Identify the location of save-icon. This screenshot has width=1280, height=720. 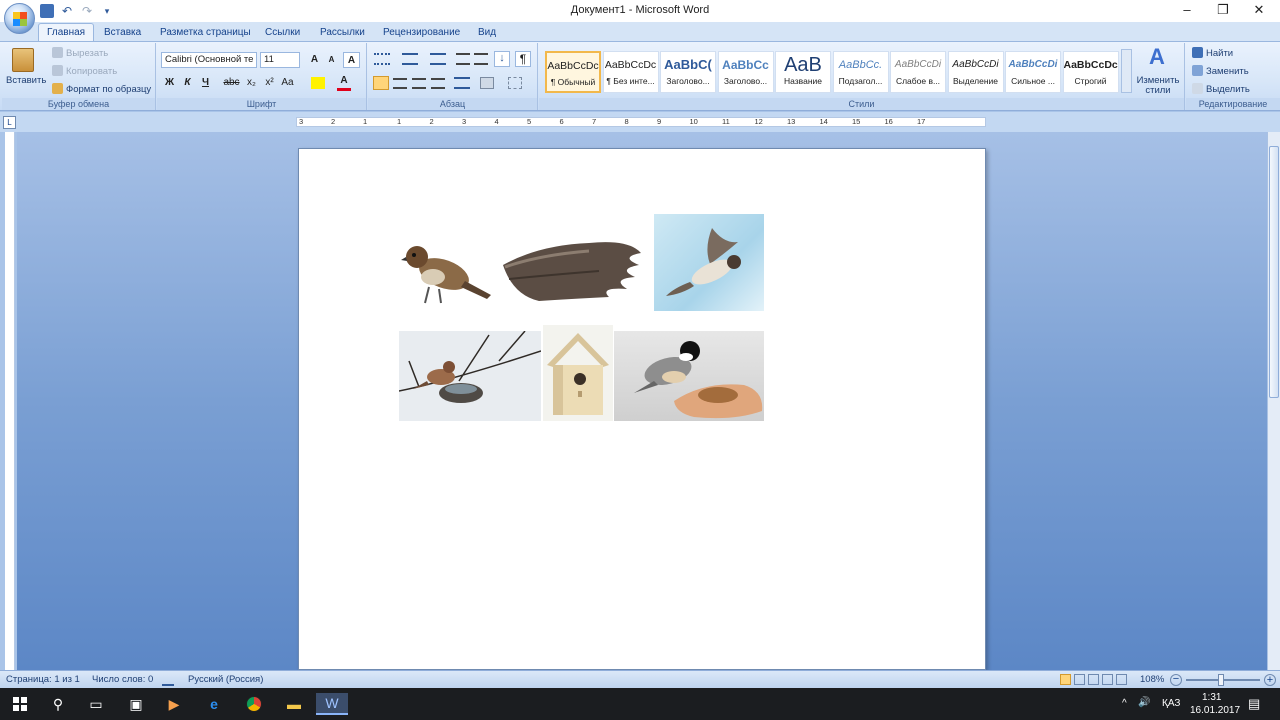
(47, 11).